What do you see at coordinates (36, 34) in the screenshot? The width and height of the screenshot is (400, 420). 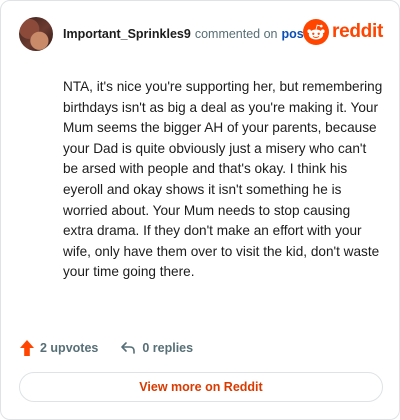 I see `avatar` at bounding box center [36, 34].